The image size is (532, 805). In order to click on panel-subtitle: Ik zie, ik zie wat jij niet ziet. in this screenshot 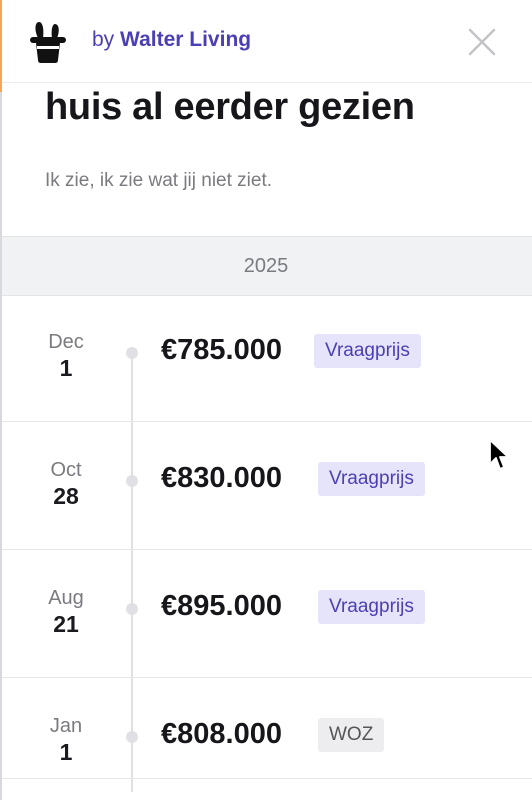, I will do `click(159, 180)`.